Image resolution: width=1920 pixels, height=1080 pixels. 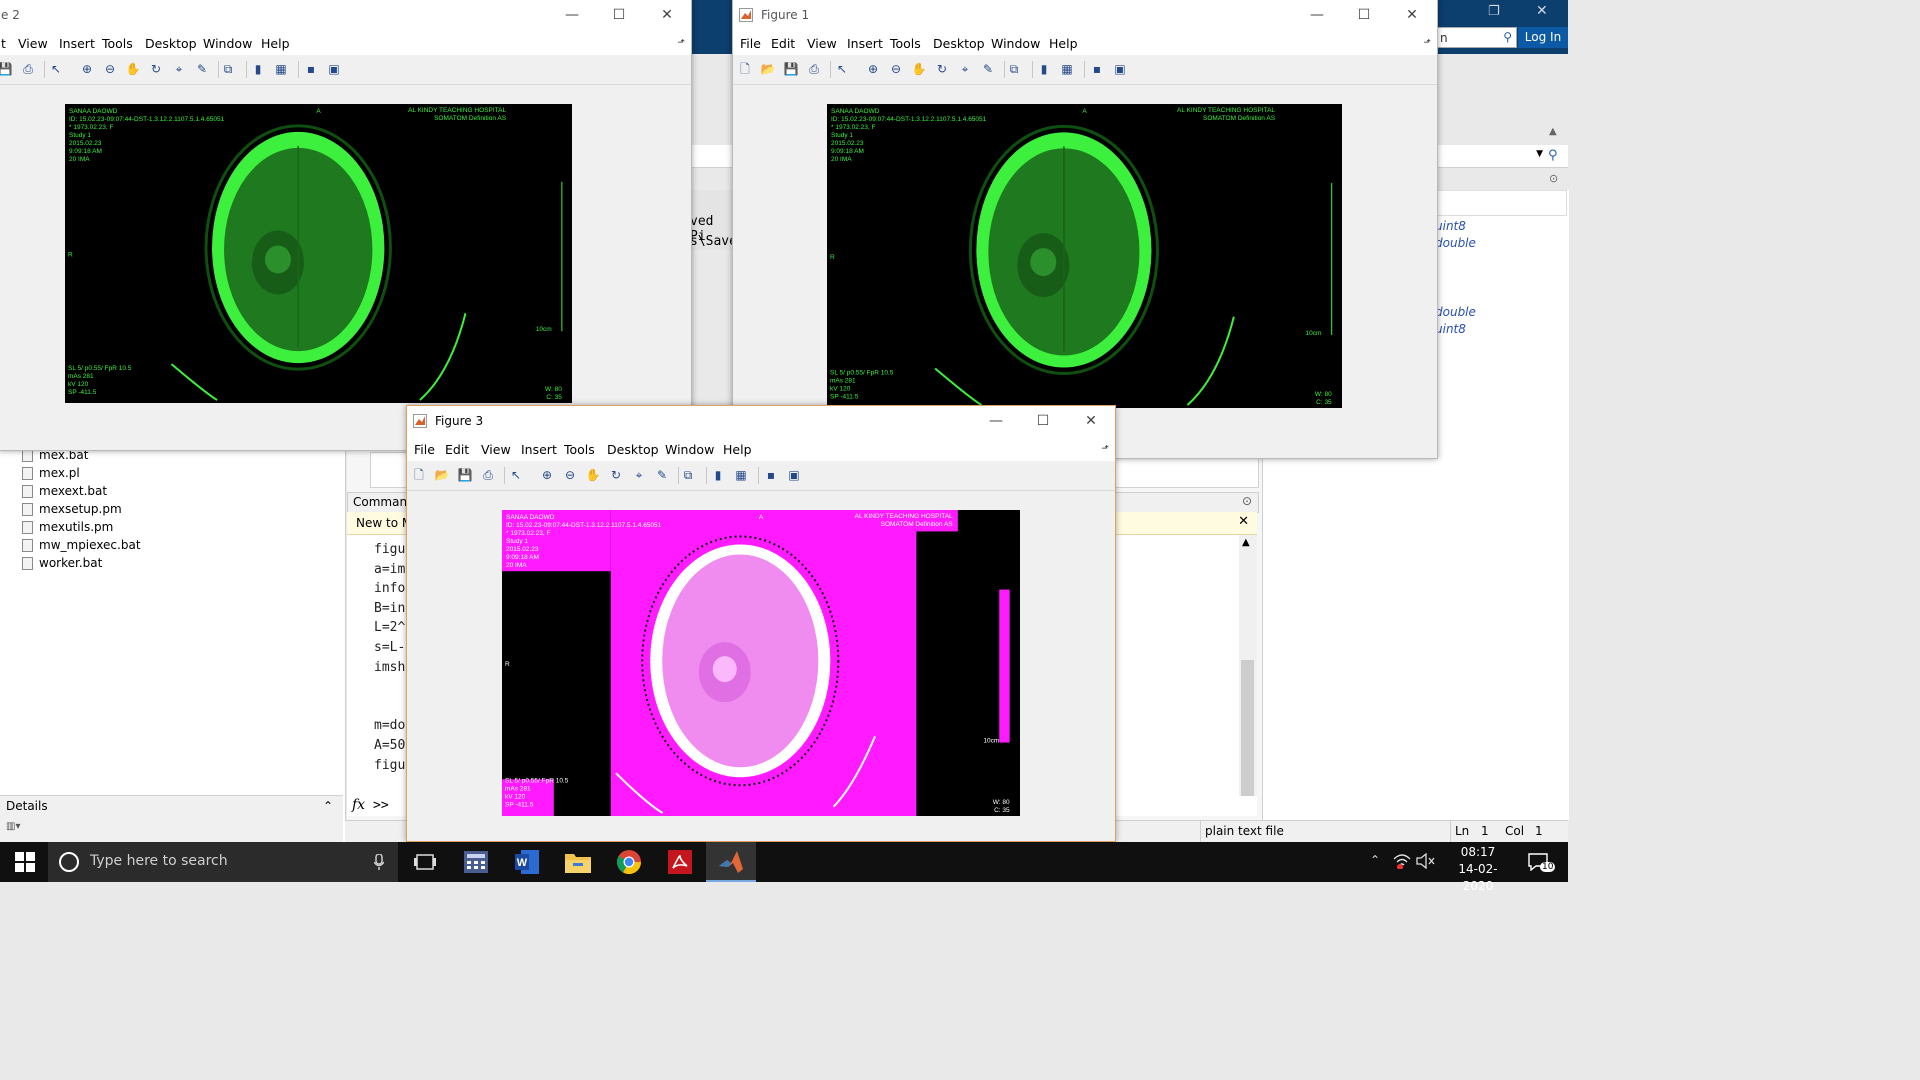 I want to click on menu-file: t, so click(x=3, y=43).